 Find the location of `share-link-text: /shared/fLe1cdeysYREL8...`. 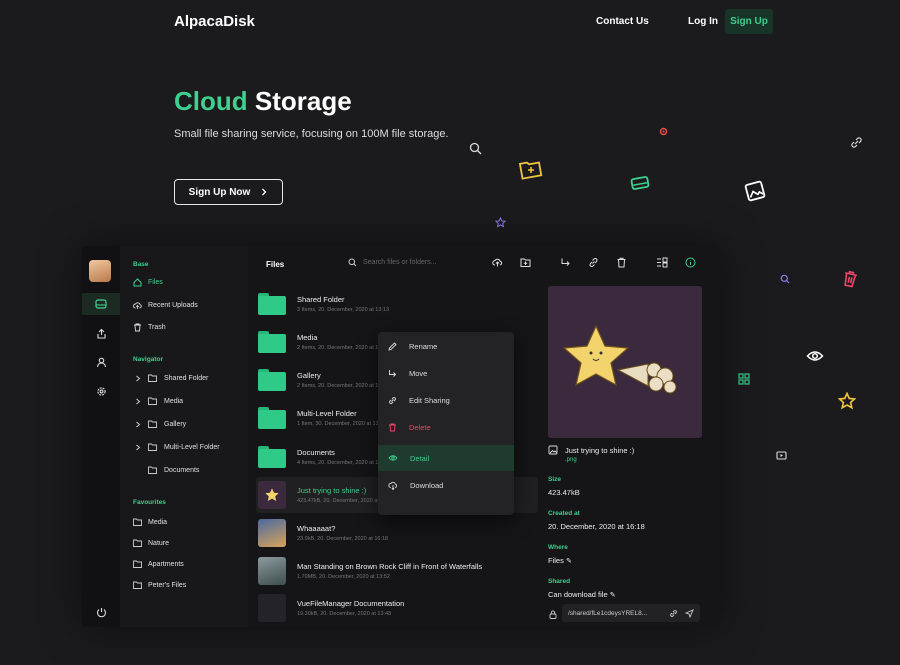

share-link-text: /shared/fLe1cdeysYREL8... is located at coordinates (608, 613).